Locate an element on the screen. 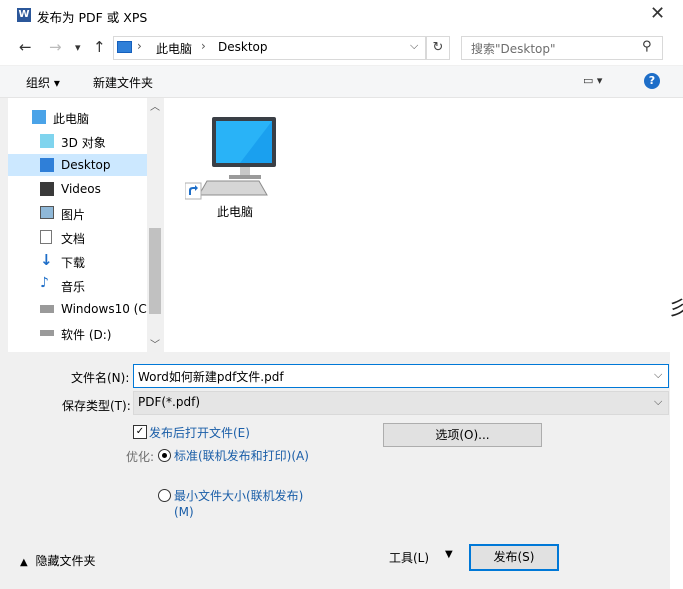  nav-item-music: ♪ 音乐 is located at coordinates (77, 285).